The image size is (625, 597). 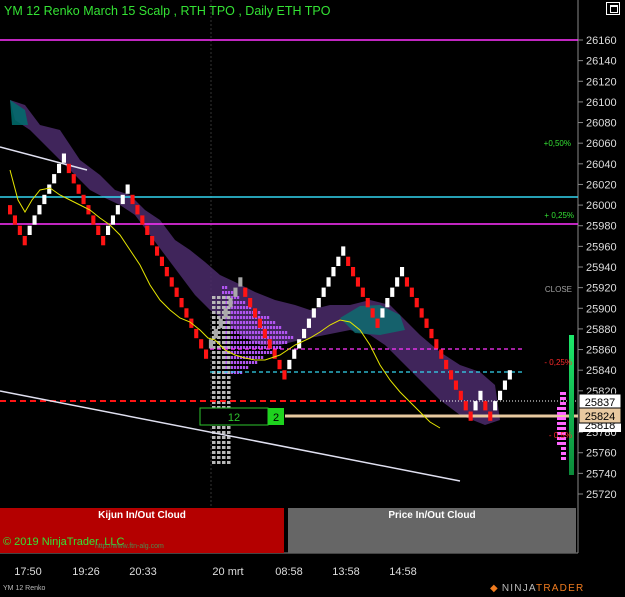 What do you see at coordinates (86, 572) in the screenshot?
I see `time-label: 19:26` at bounding box center [86, 572].